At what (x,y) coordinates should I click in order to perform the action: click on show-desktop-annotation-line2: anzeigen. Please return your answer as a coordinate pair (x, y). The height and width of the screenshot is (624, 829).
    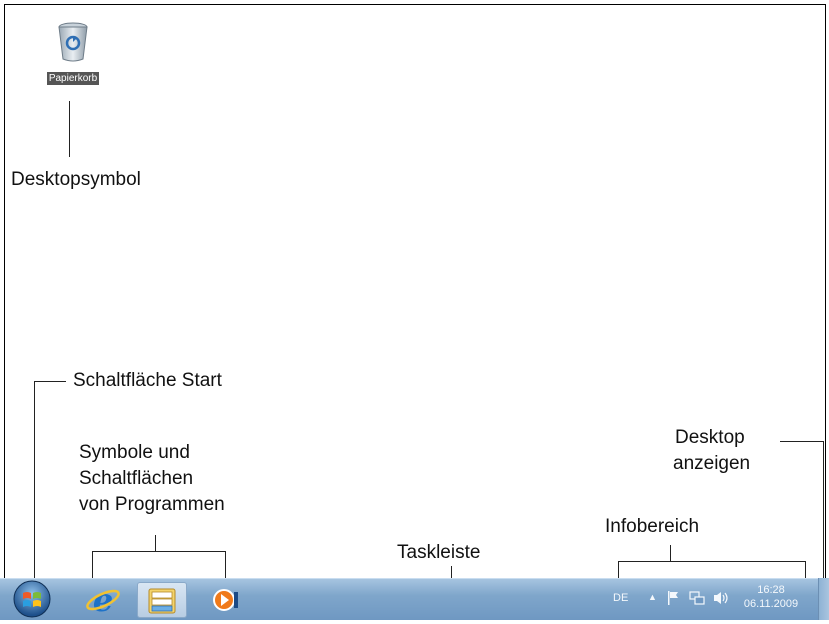
    Looking at the image, I should click on (712, 463).